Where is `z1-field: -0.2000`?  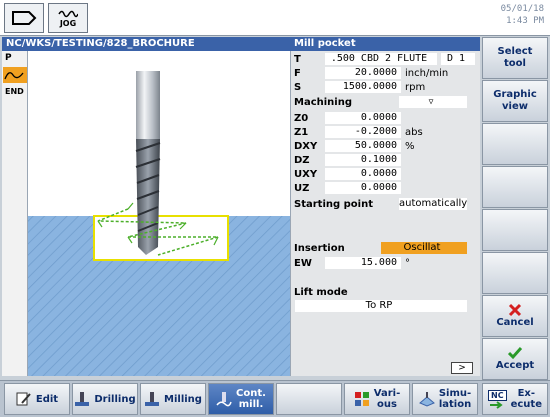 z1-field: -0.2000 is located at coordinates (363, 132).